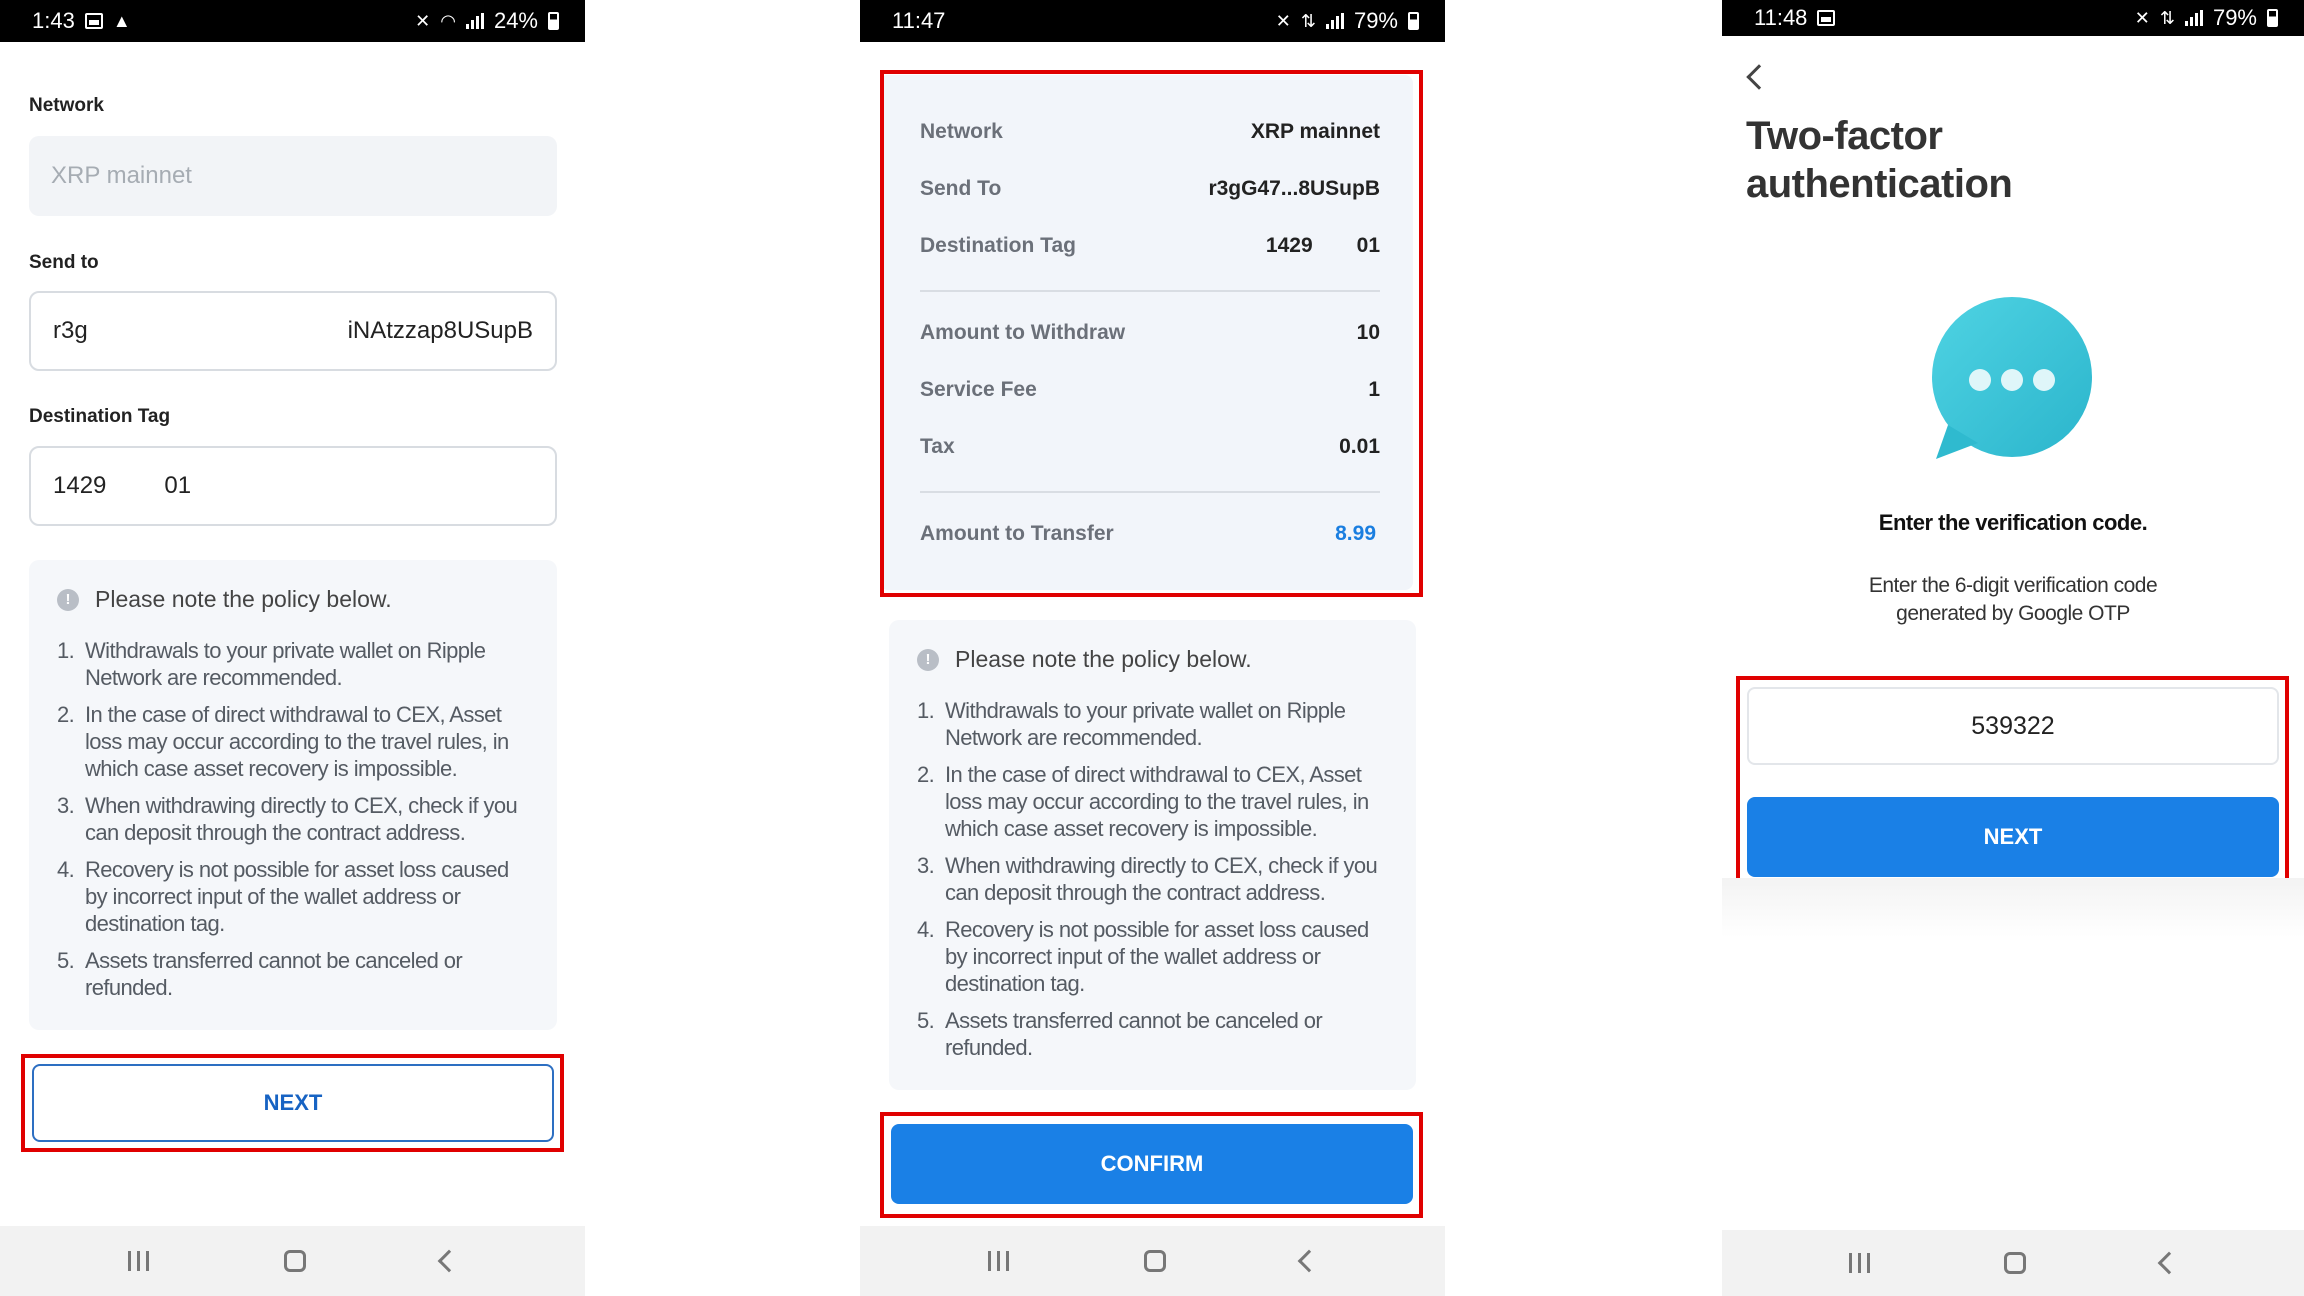 The image size is (2304, 1296). Describe the element at coordinates (2013, 908) in the screenshot. I see `shadow` at that location.